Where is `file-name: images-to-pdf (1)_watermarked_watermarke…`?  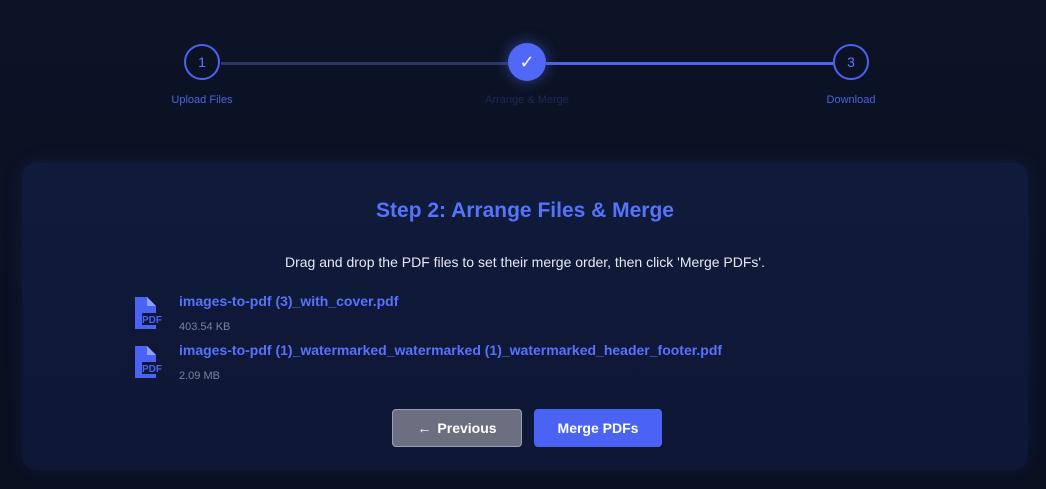
file-name: images-to-pdf (1)_watermarked_watermarke… is located at coordinates (451, 350).